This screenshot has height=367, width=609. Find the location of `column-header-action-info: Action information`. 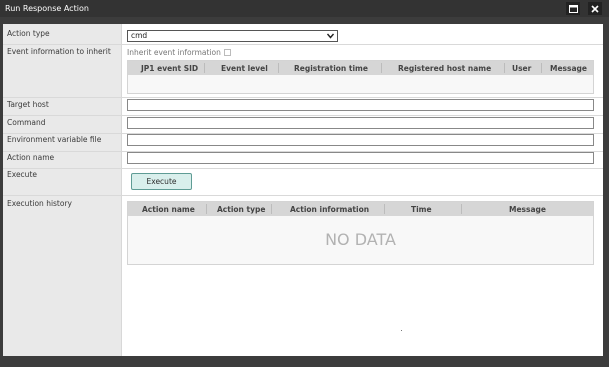

column-header-action-info: Action information is located at coordinates (329, 209).